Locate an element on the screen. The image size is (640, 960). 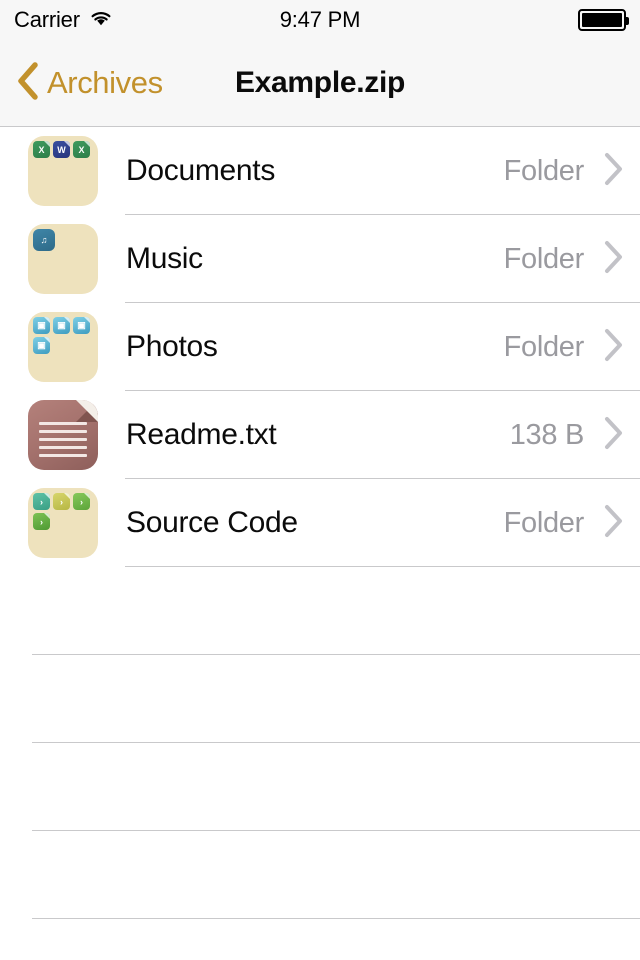
back-button-label: Archives is located at coordinates (105, 83).